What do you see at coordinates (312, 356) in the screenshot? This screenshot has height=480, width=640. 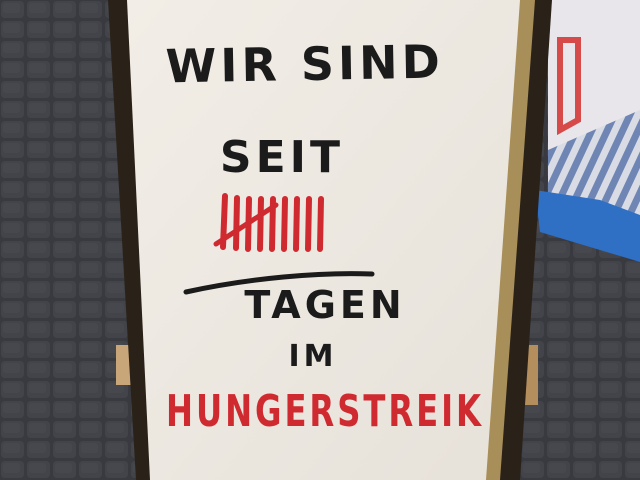 I see `sign-line-im: IM` at bounding box center [312, 356].